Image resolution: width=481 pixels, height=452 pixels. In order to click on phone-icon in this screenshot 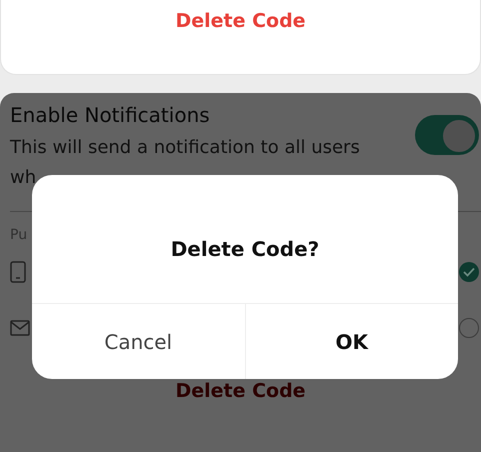, I will do `click(18, 272)`.